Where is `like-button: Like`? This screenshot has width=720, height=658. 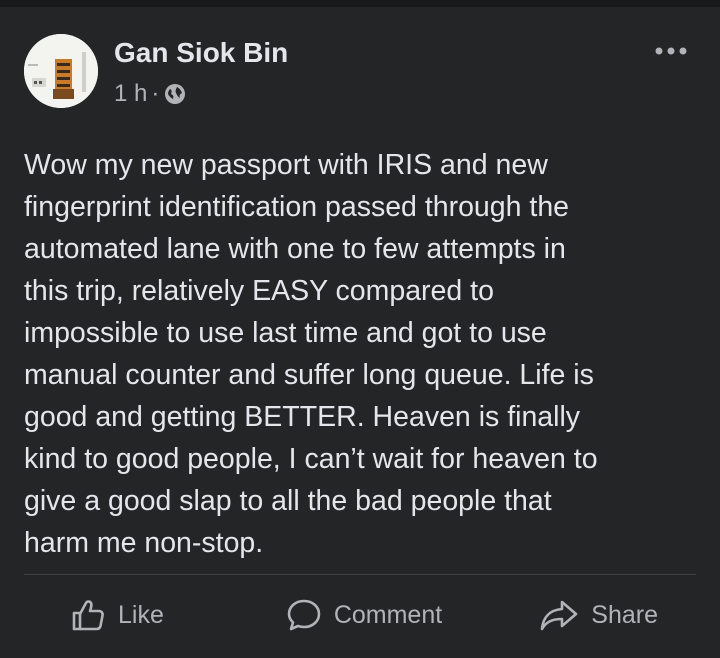 like-button: Like is located at coordinates (145, 615).